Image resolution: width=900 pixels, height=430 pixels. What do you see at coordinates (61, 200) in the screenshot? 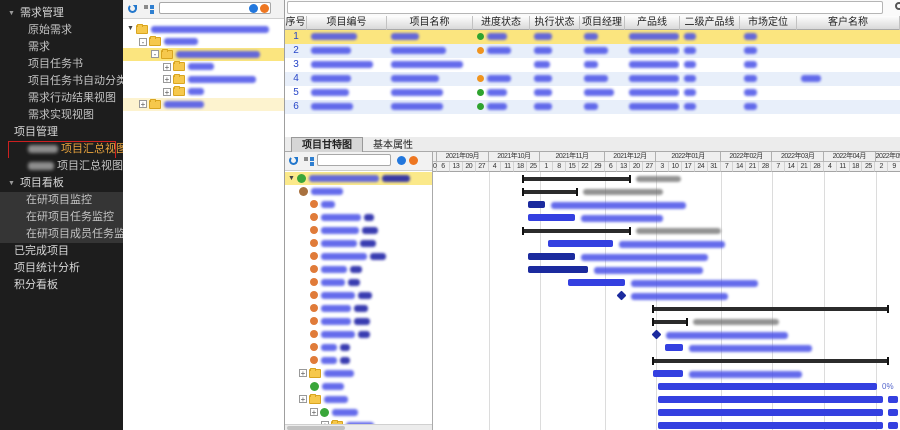
I see `sidebar-item: 在研项目监控` at bounding box center [61, 200].